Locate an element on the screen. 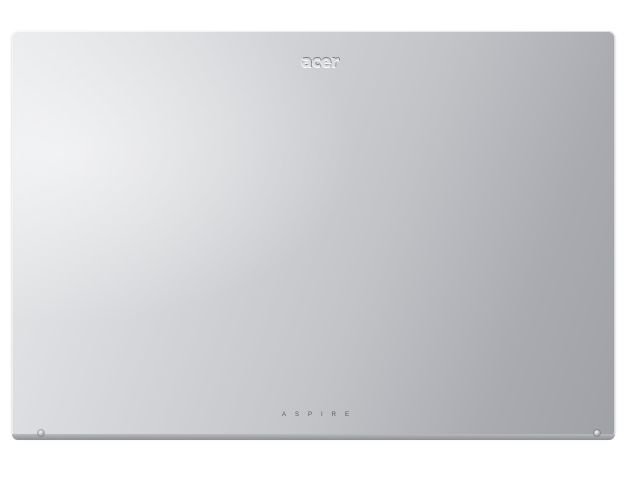 This screenshot has width=640, height=480. series-badge: ASPIRE is located at coordinates (319, 415).